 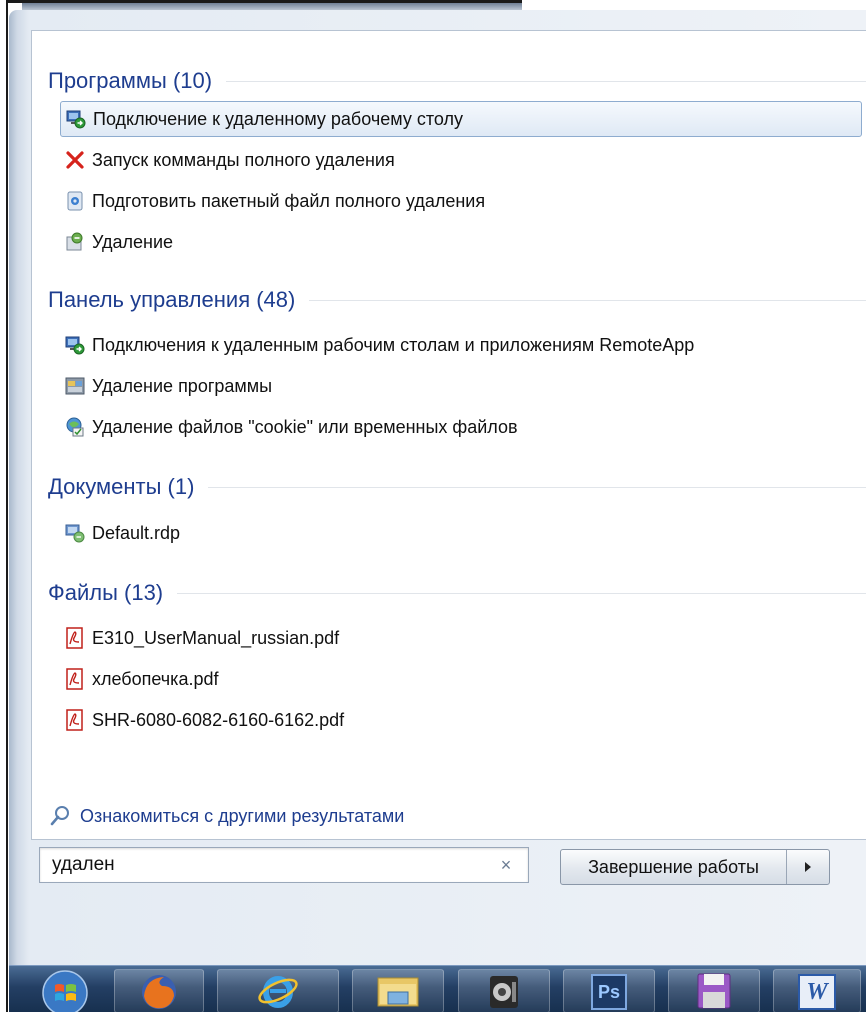 I want to click on result-item-remote-desktop: Подключение к удаленному рабочему столу, so click(x=461, y=119).